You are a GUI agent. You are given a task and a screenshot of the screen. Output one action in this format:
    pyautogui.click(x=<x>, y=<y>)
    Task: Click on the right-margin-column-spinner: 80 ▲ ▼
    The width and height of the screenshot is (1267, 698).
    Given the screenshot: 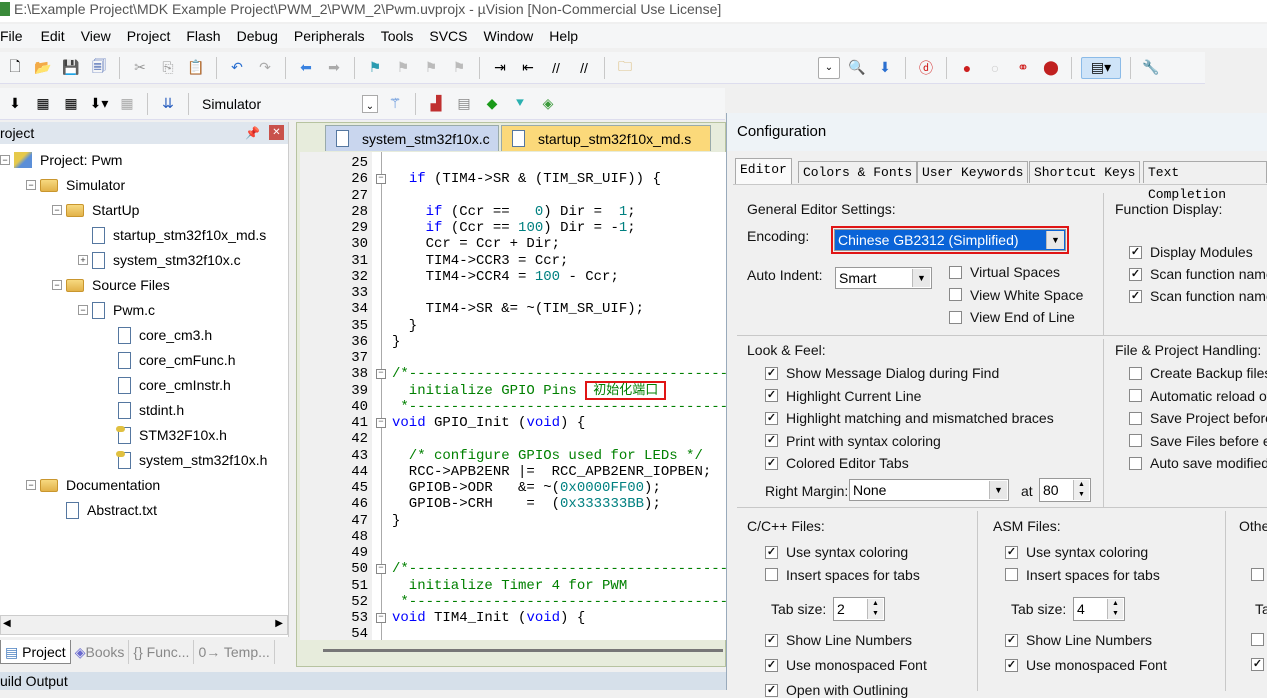 What is the action you would take?
    pyautogui.click(x=1065, y=490)
    